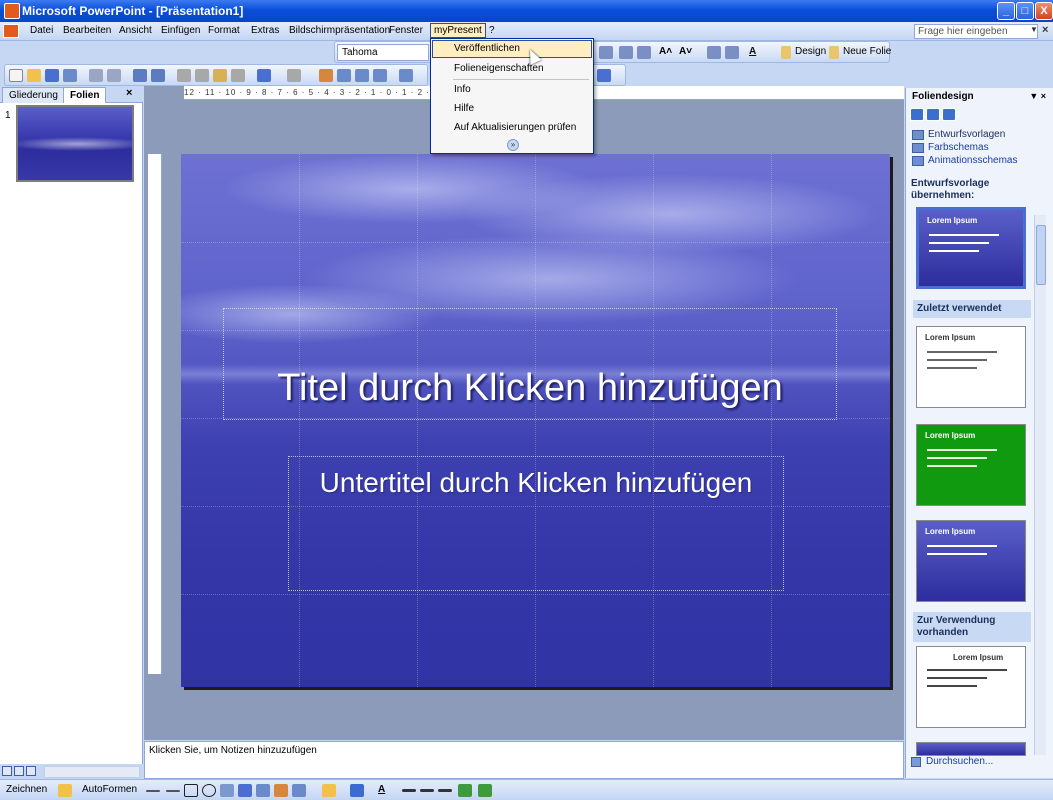 The image size is (1053, 800). I want to click on font-color-icon: A, so click(752, 51).